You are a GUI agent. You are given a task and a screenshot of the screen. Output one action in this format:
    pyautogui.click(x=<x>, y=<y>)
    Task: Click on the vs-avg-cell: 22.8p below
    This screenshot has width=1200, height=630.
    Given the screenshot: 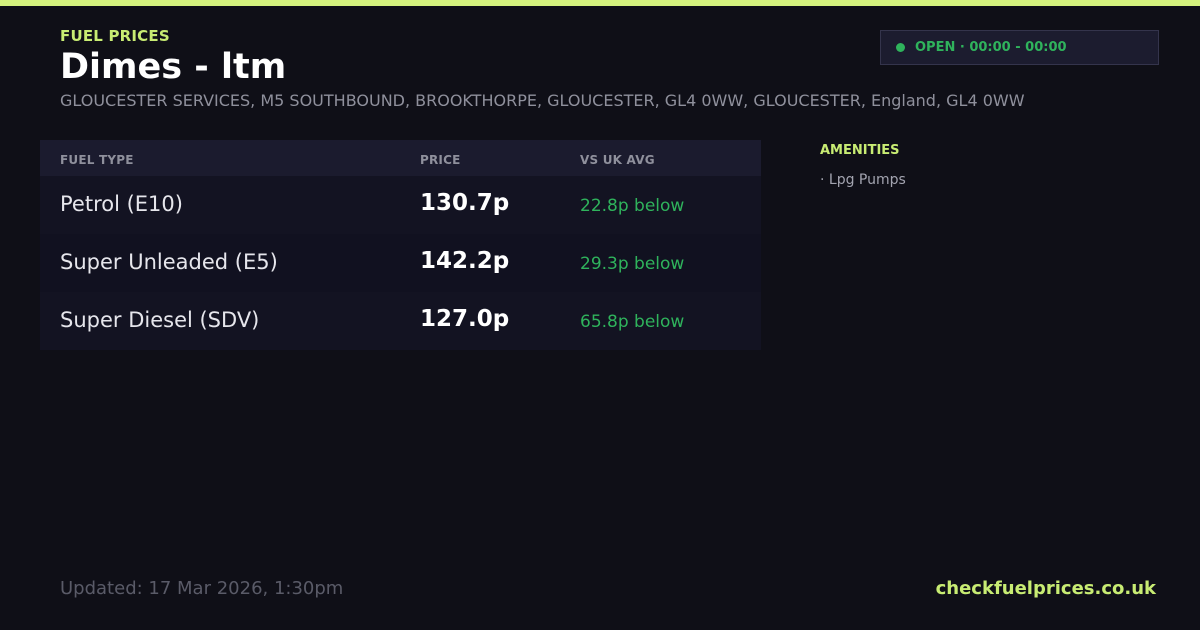 What is the action you would take?
    pyautogui.click(x=632, y=206)
    